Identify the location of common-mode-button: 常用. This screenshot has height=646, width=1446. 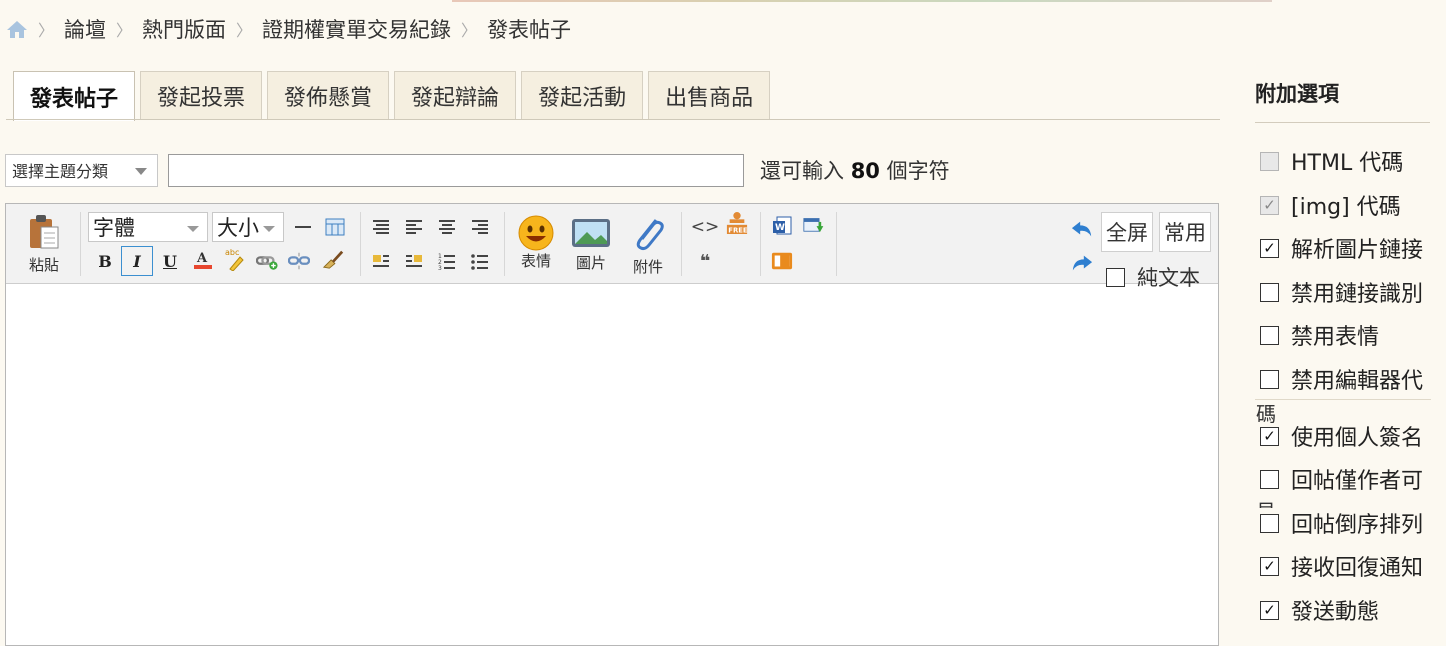
(1185, 232).